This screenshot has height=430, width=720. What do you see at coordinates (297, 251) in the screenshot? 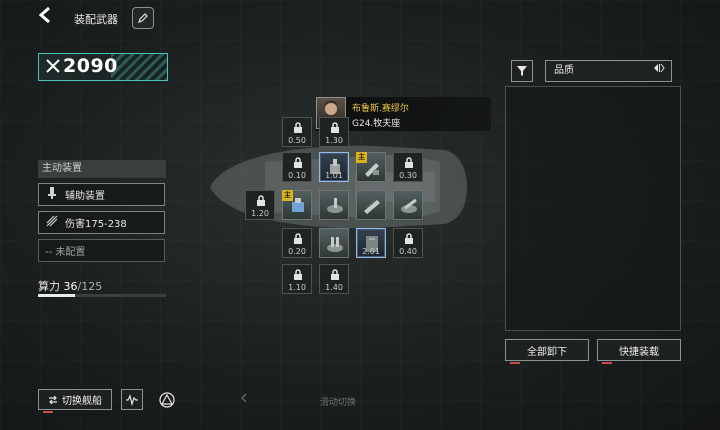
I see `slot-cost: 0.20` at bounding box center [297, 251].